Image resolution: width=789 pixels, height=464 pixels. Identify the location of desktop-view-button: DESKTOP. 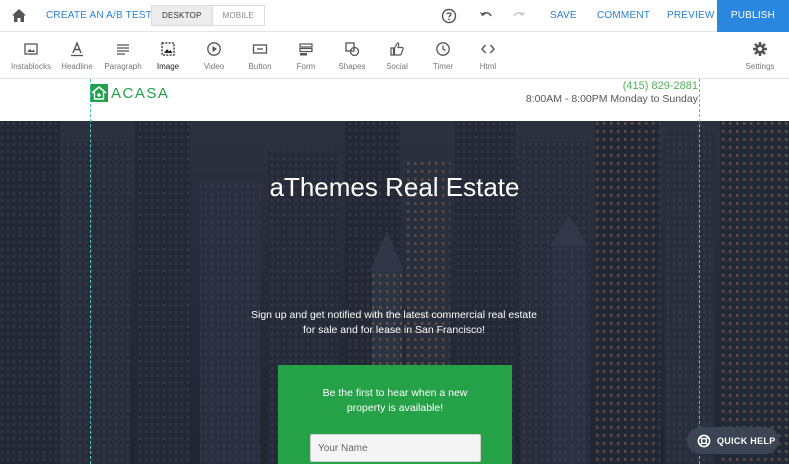
(182, 15).